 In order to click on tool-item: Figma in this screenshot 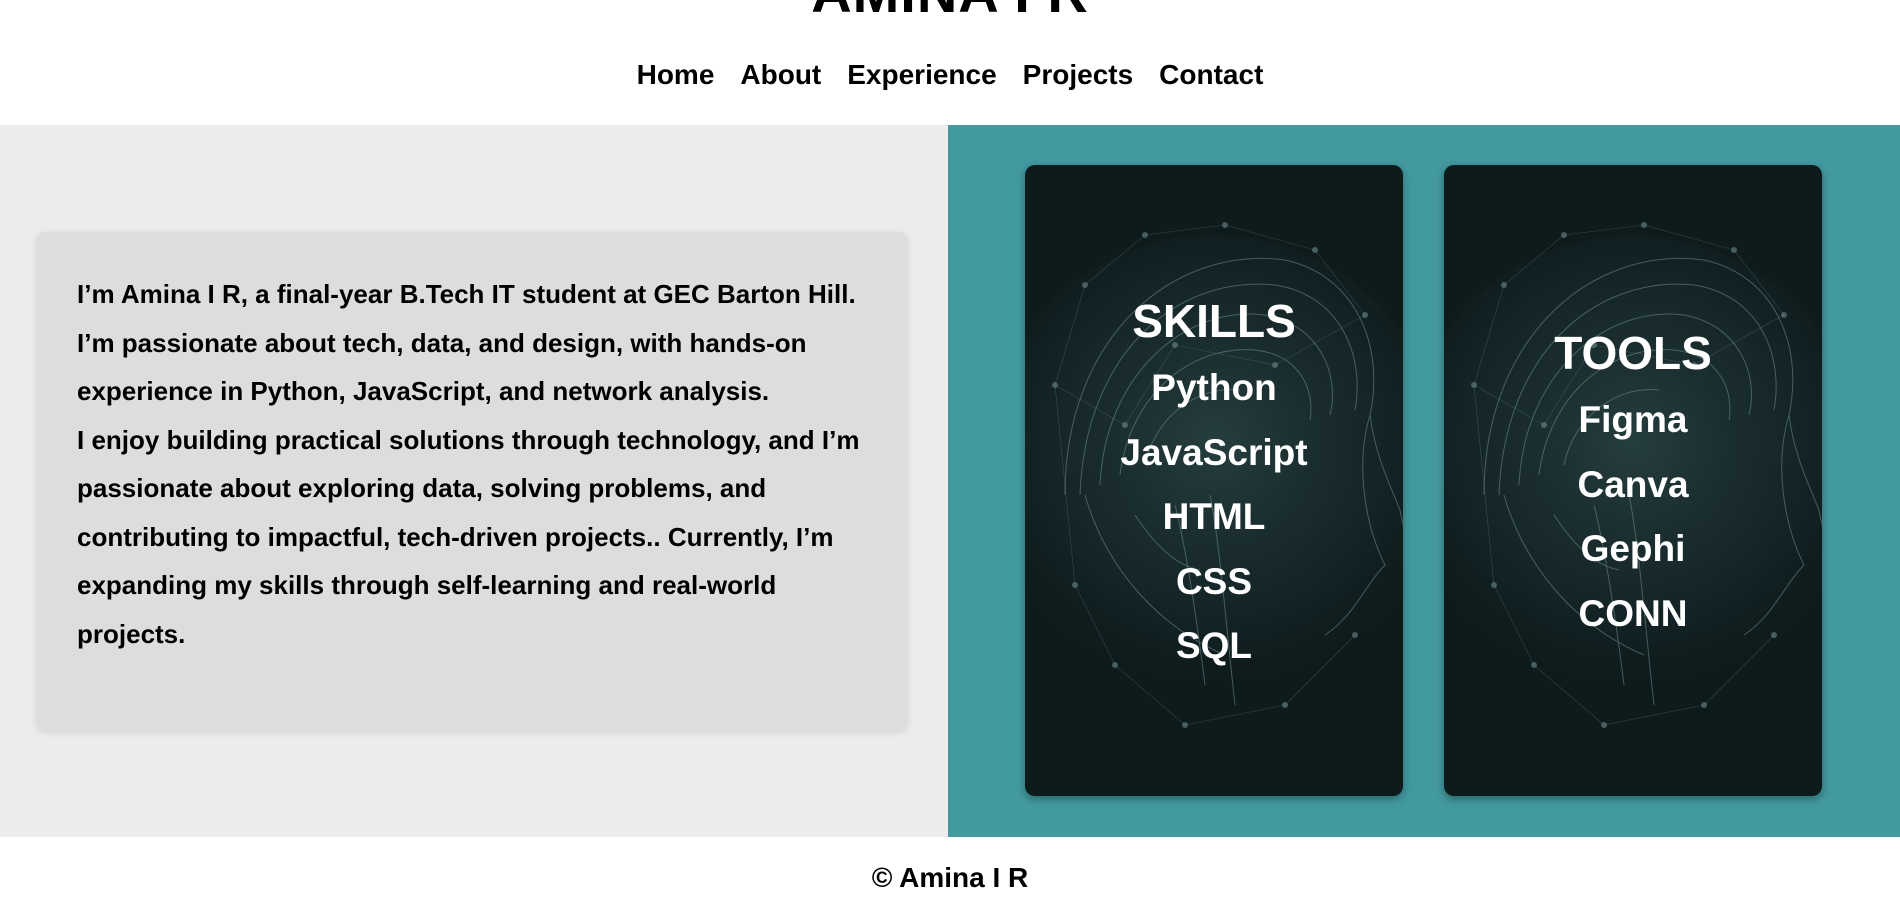, I will do `click(1633, 419)`.